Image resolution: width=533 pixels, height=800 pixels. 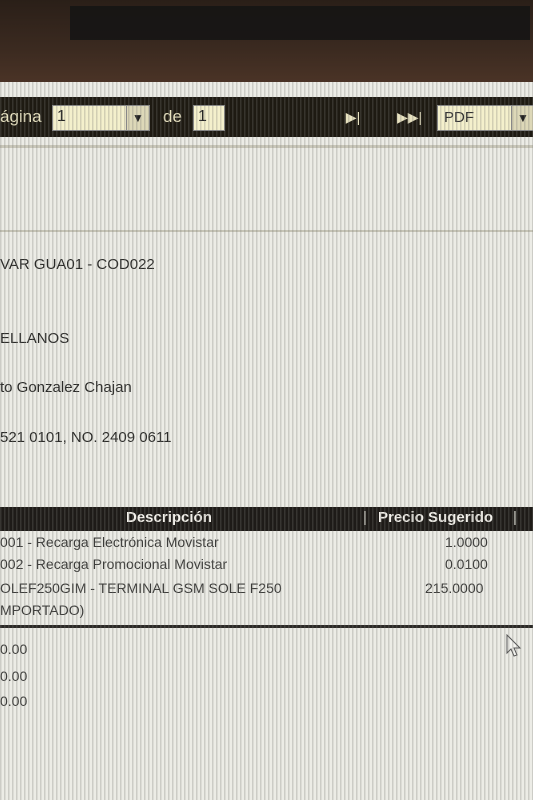 What do you see at coordinates (266, 626) in the screenshot?
I see `table-bottom-border` at bounding box center [266, 626].